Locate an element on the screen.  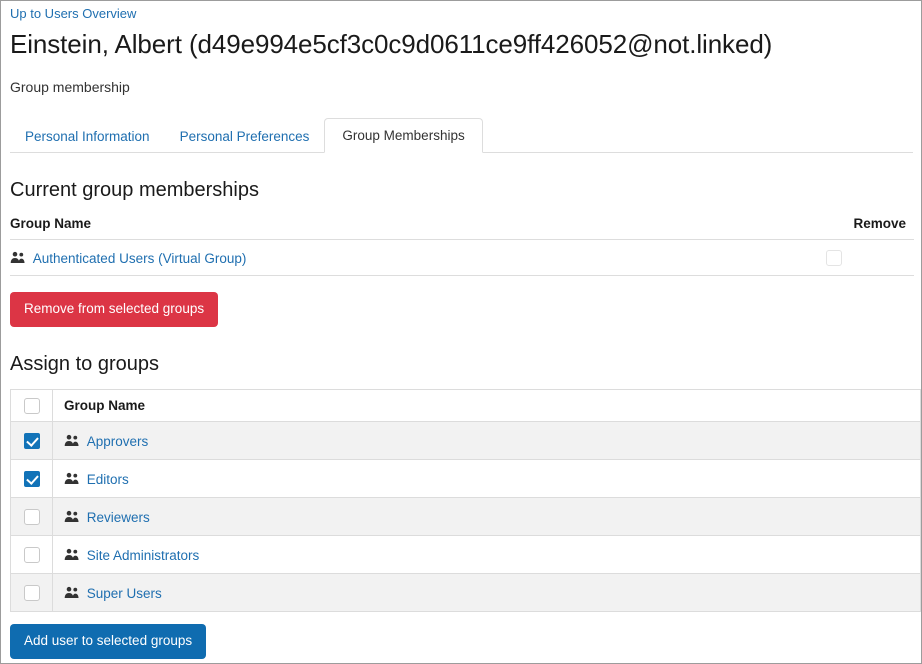
column-header-select-all is located at coordinates (31, 406).